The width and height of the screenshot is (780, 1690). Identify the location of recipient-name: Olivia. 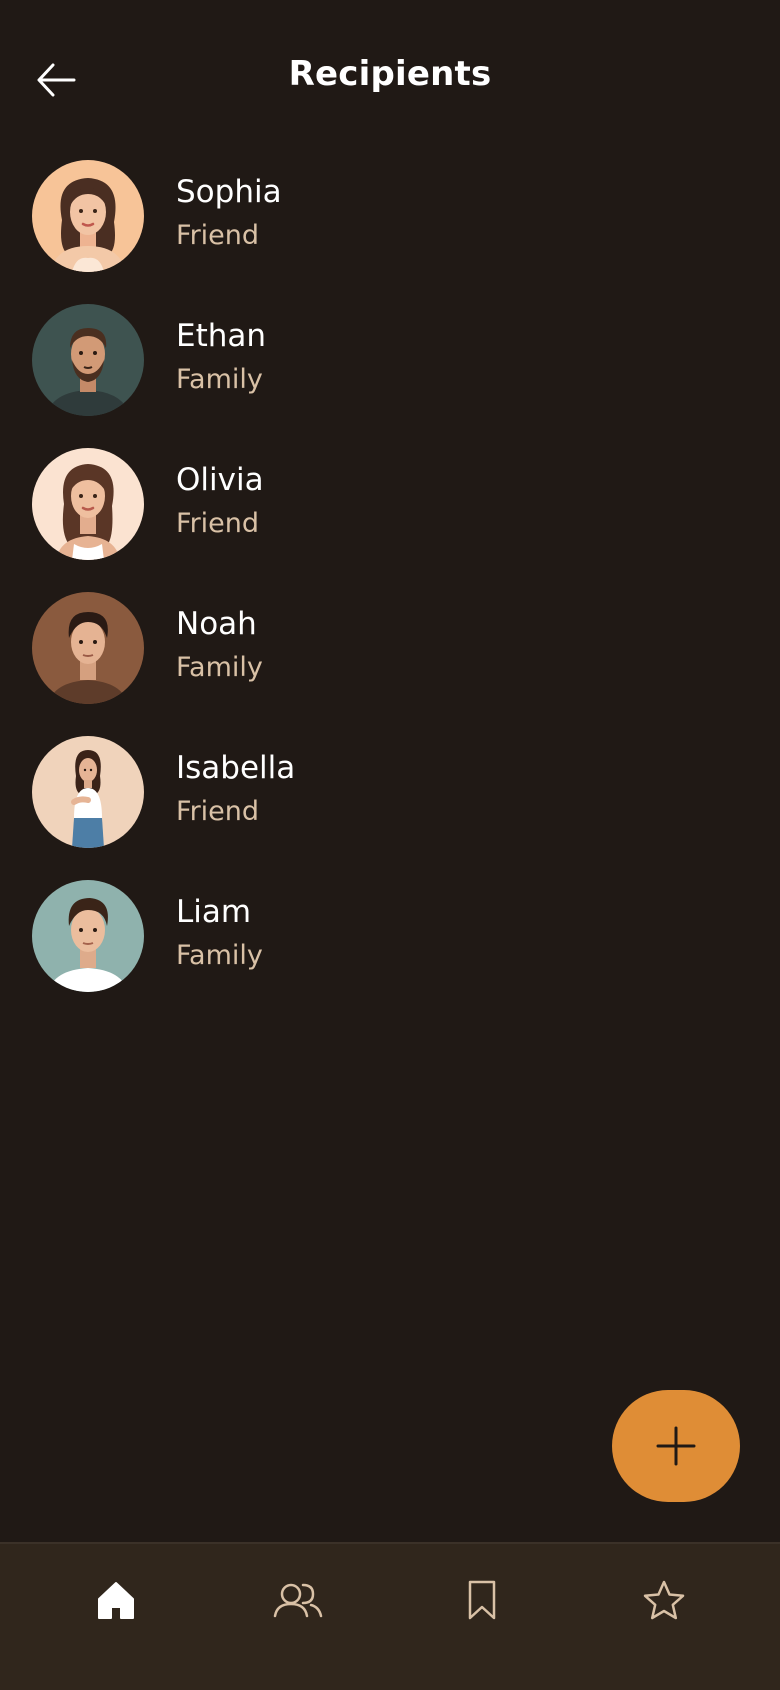
(220, 480).